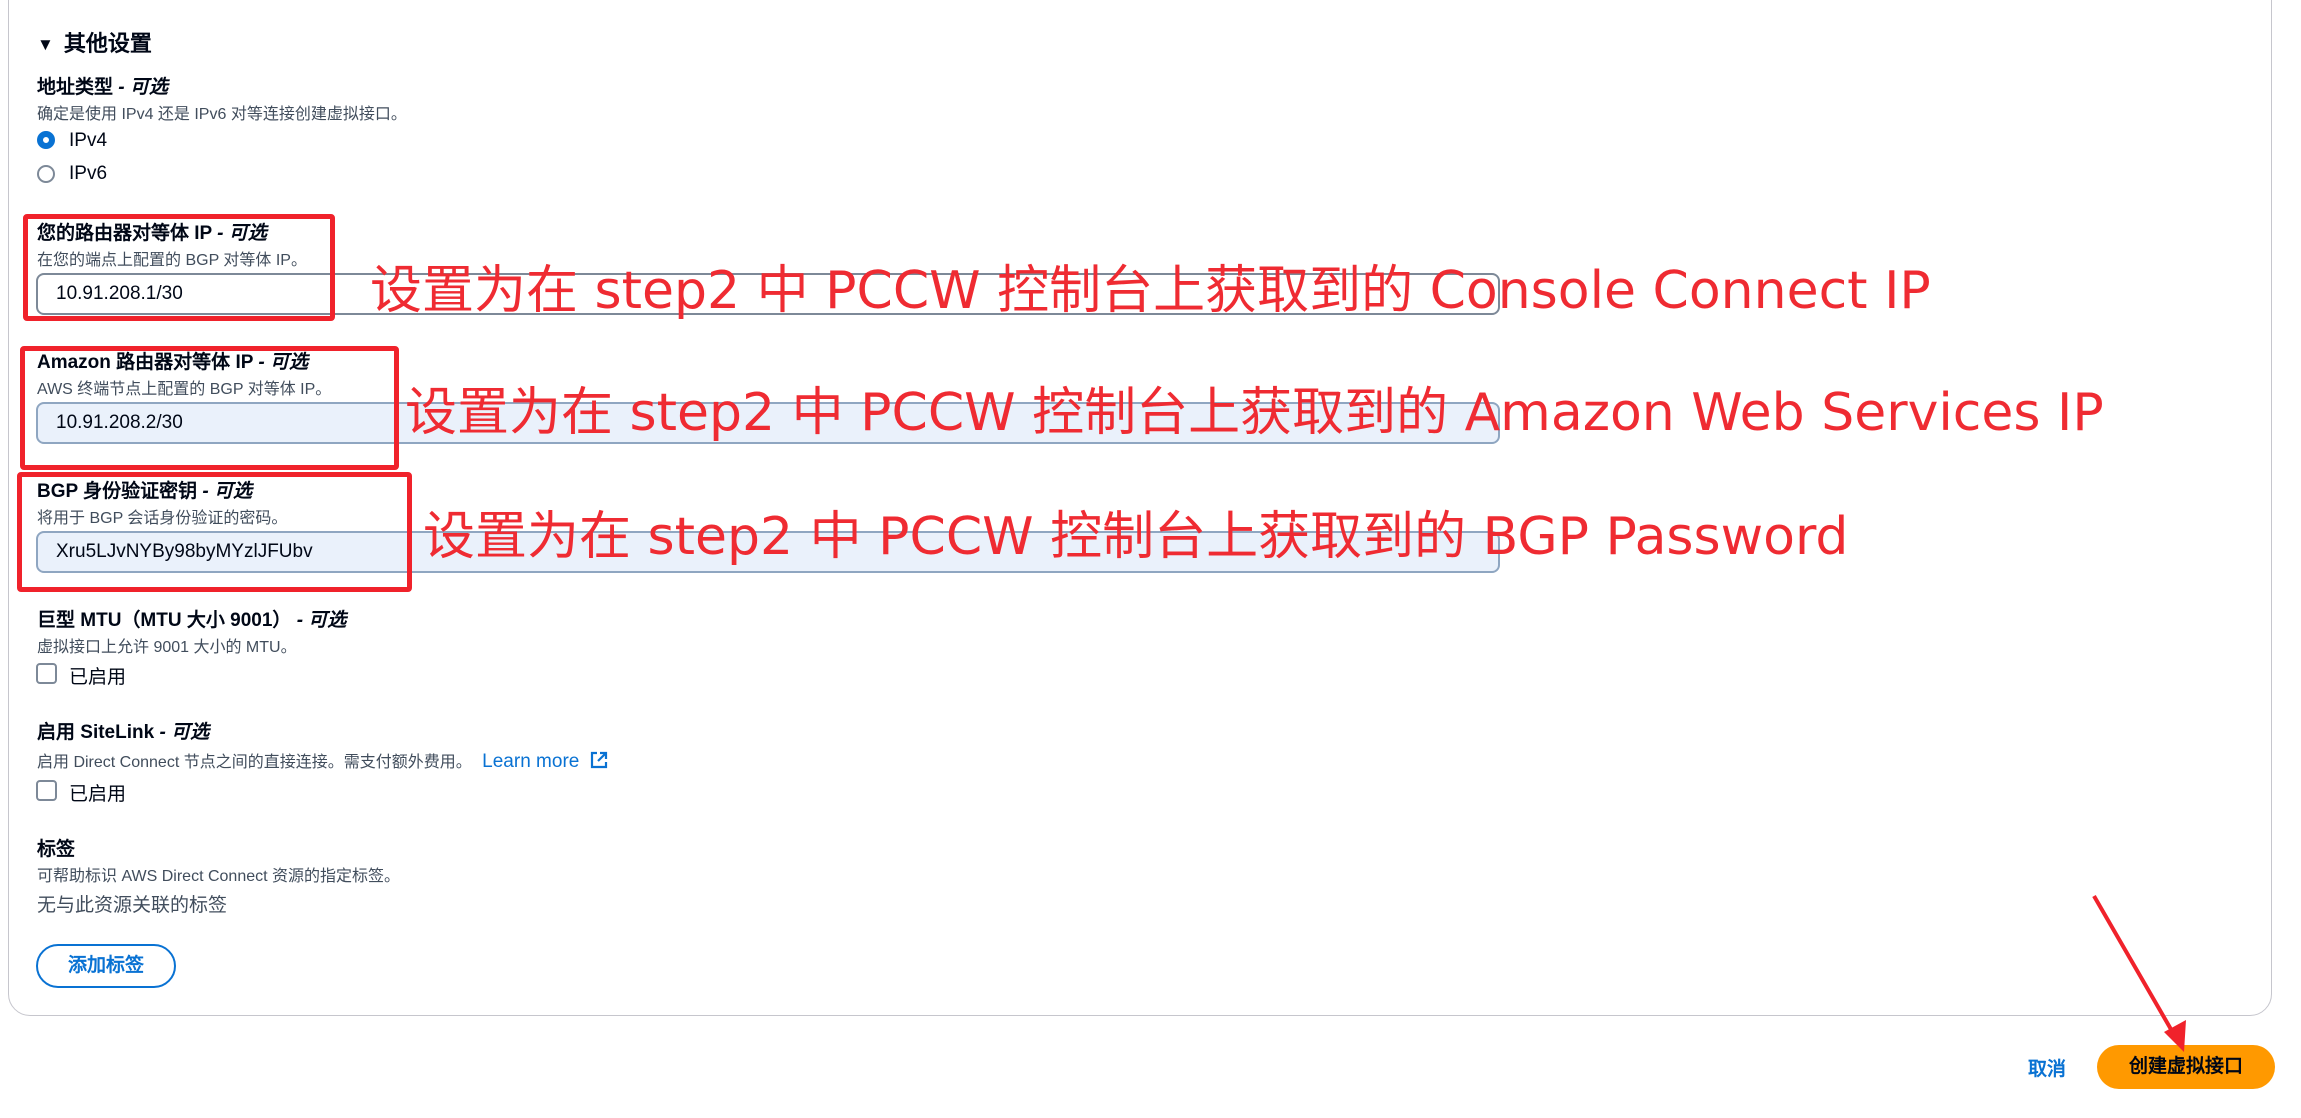  What do you see at coordinates (45, 44) in the screenshot?
I see `caret-down-icon: ▼` at bounding box center [45, 44].